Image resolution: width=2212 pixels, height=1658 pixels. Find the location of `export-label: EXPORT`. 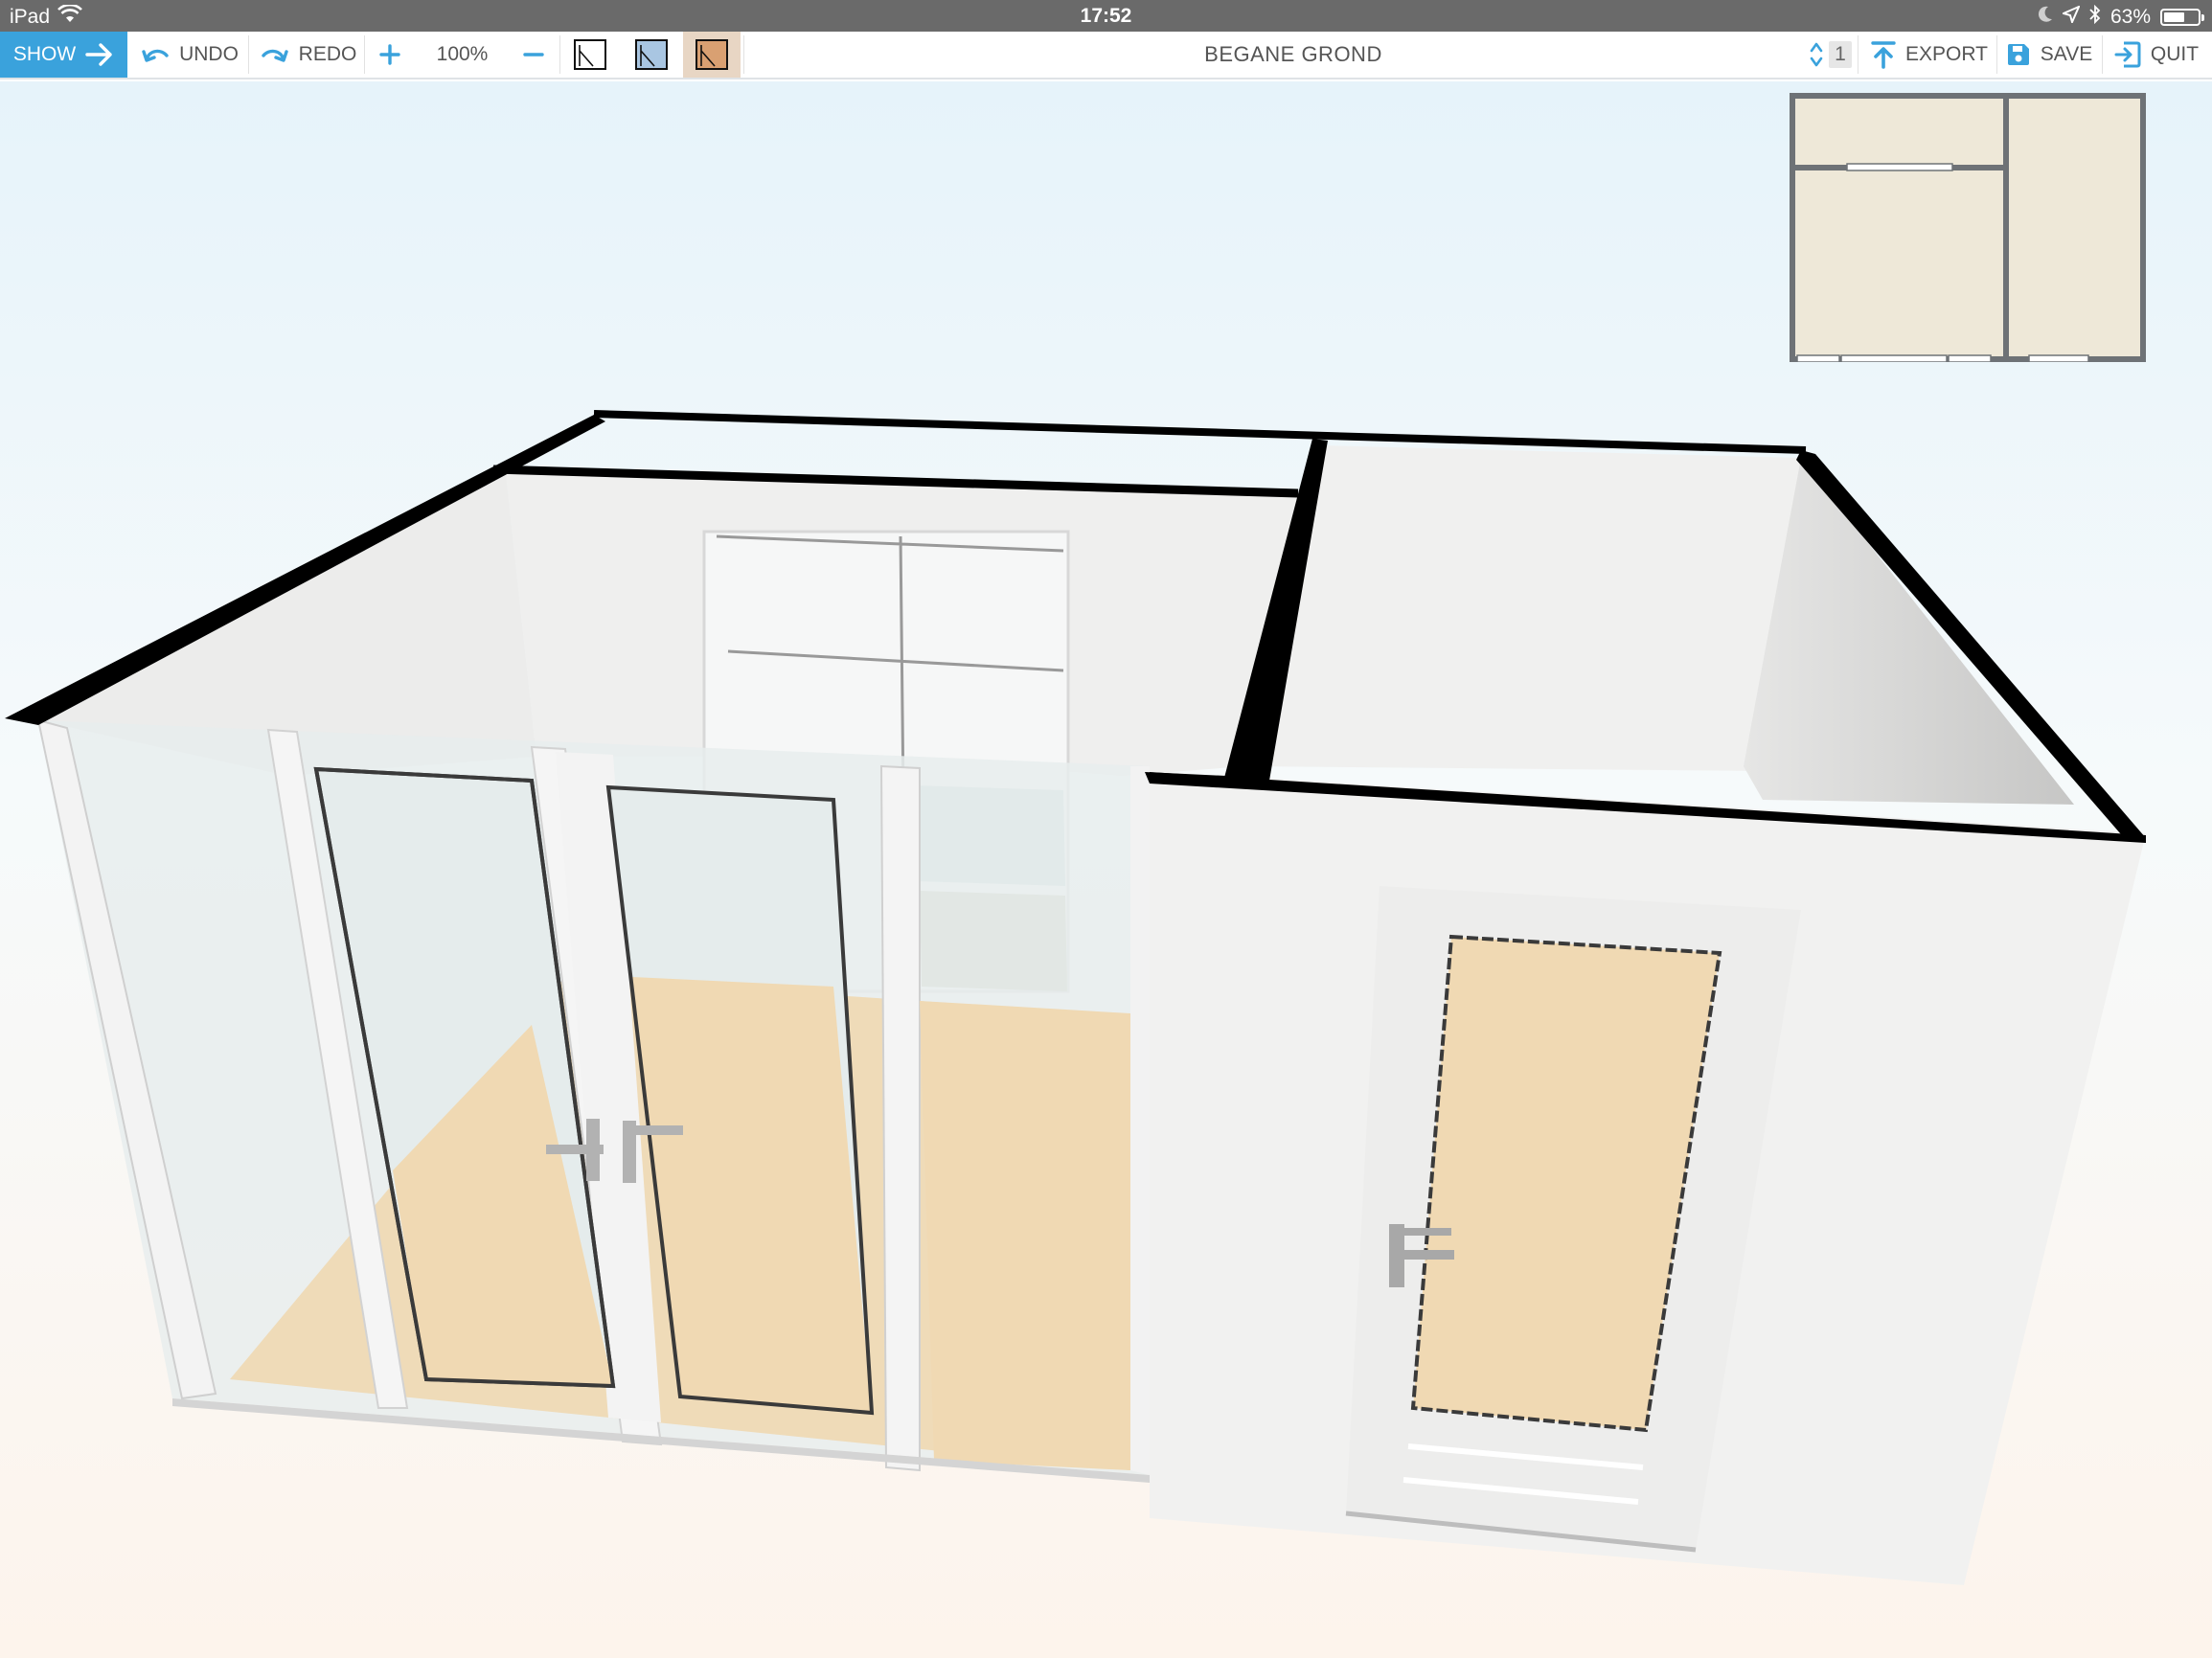

export-label: EXPORT is located at coordinates (1946, 54).